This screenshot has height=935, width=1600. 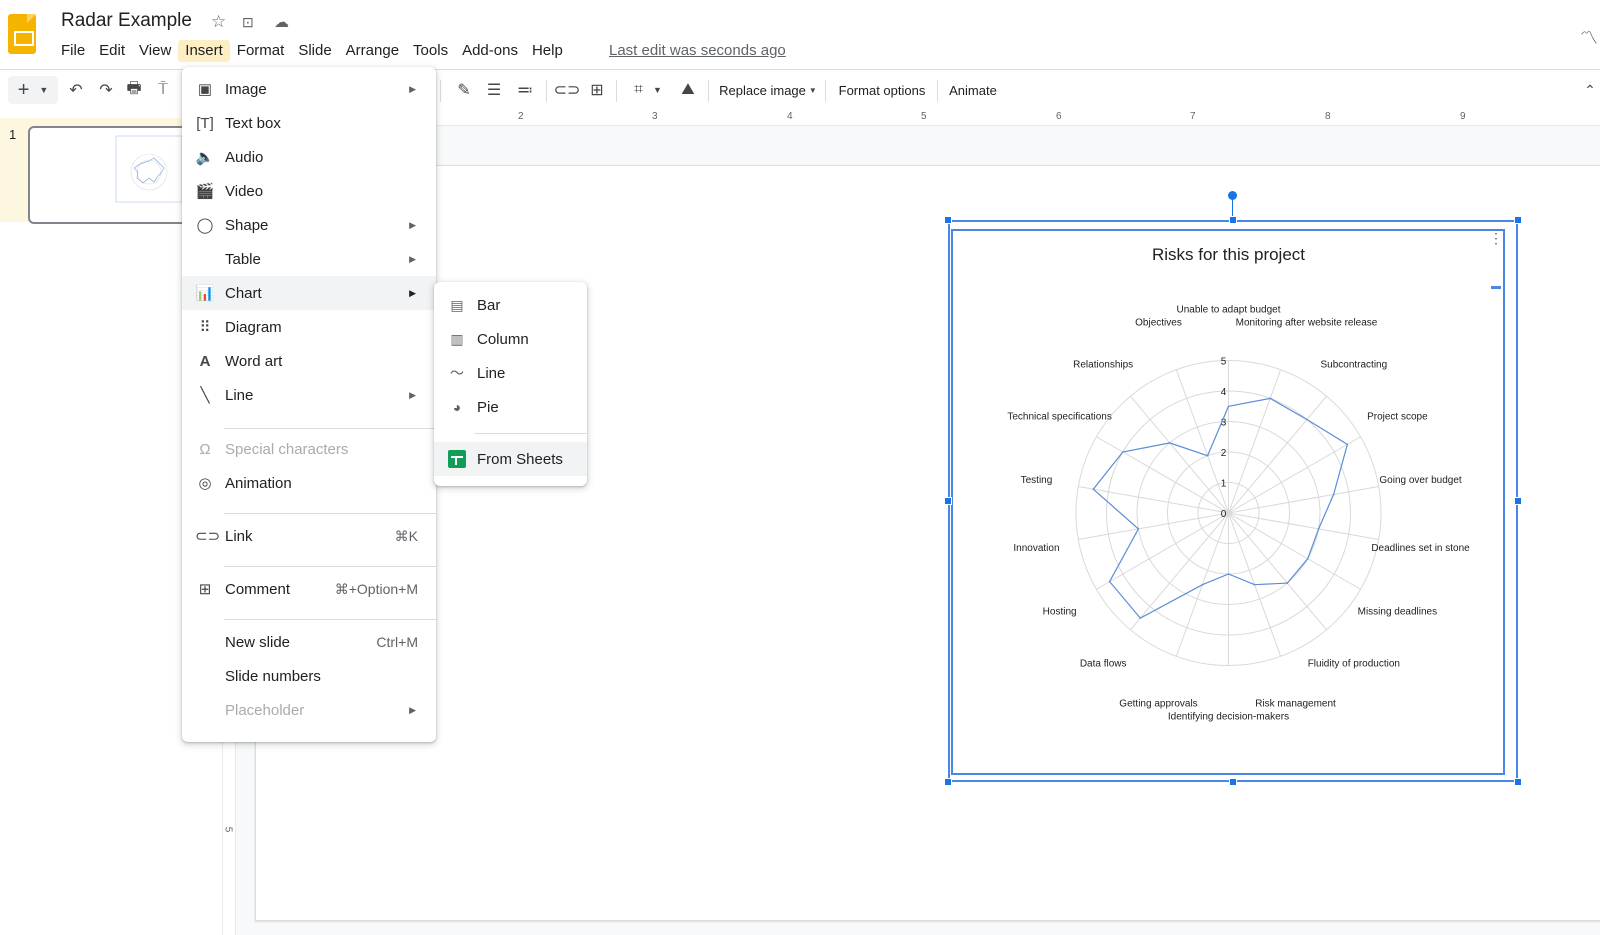 I want to click on slides-logo-icon, so click(x=22, y=34).